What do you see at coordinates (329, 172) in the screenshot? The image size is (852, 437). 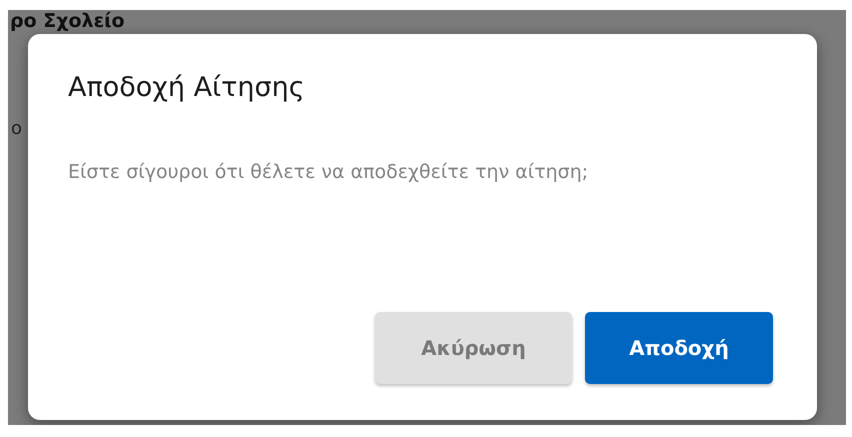 I see `dialog-message: Είστε σίγουροι ότι θέλετε να αποδεχθείτε την αίτηση;` at bounding box center [329, 172].